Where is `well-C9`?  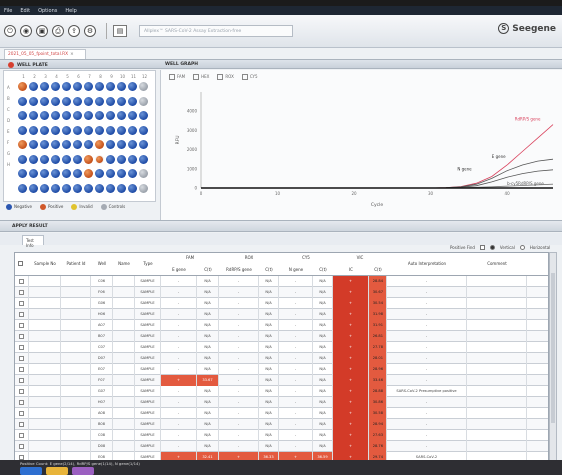 well-C9 is located at coordinates (110, 115).